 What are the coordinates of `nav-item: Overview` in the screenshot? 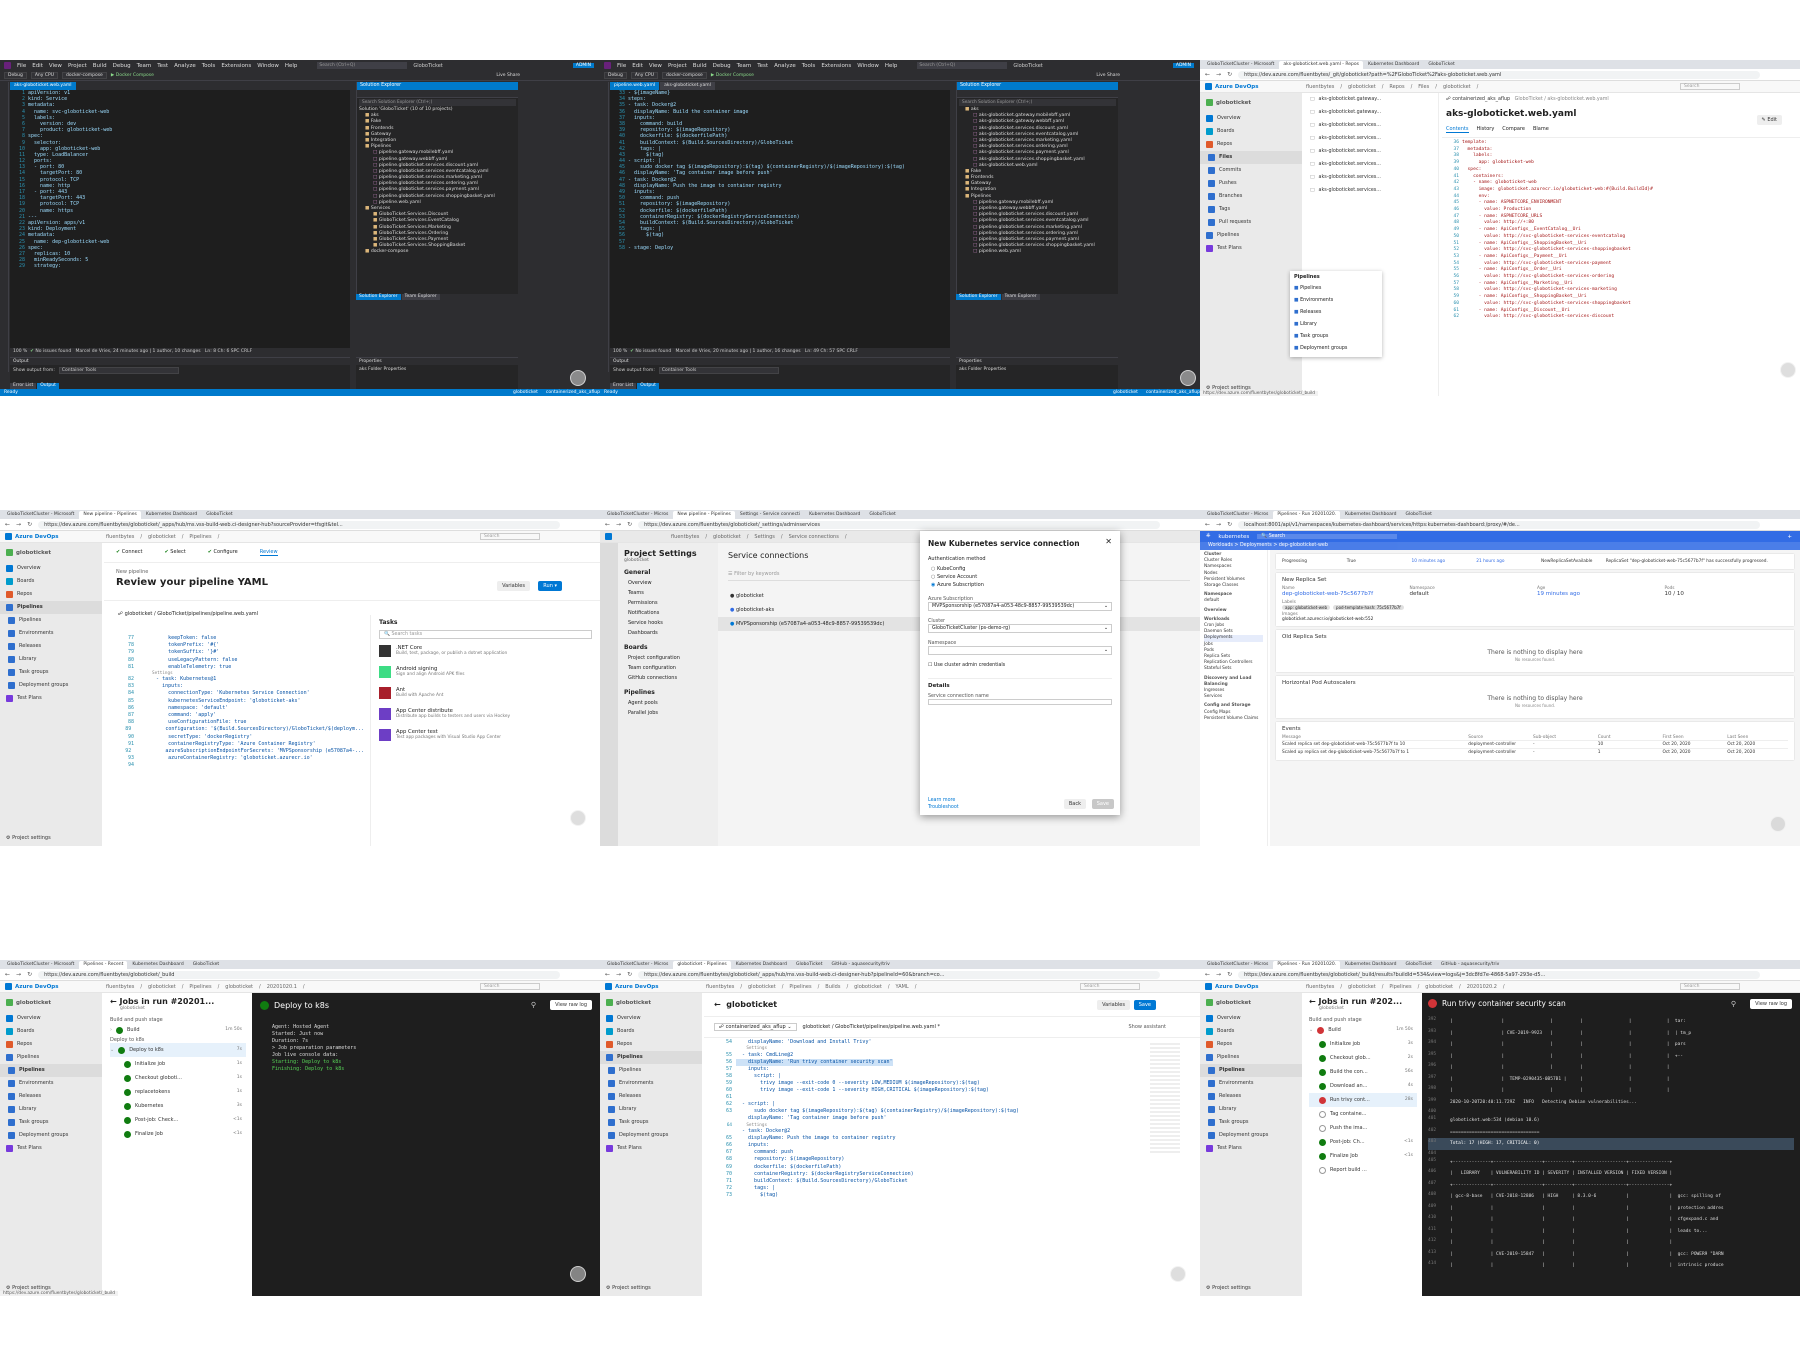 It's located at (51, 1018).